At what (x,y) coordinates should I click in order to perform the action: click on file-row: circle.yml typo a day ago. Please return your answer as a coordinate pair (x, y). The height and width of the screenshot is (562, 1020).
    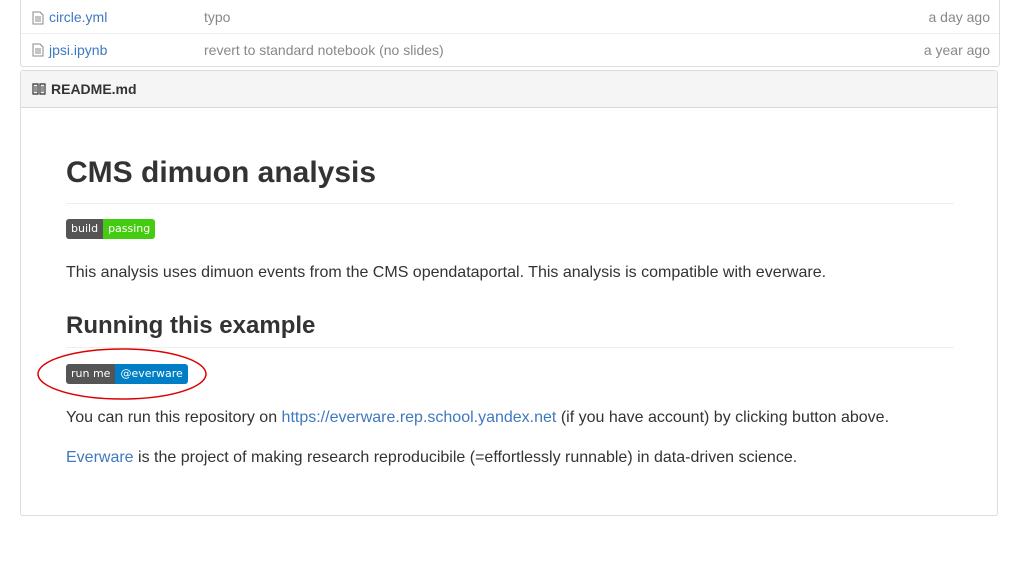
    Looking at the image, I should click on (510, 16).